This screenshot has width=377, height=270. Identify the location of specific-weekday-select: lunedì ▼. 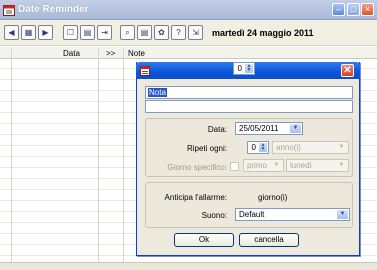
(317, 165).